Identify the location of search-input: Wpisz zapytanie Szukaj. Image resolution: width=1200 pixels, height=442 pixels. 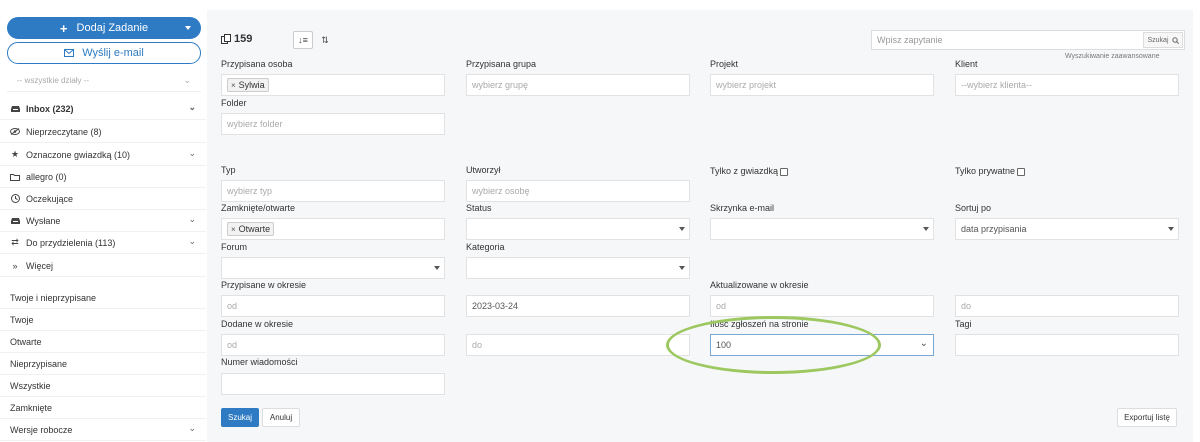
(1028, 40).